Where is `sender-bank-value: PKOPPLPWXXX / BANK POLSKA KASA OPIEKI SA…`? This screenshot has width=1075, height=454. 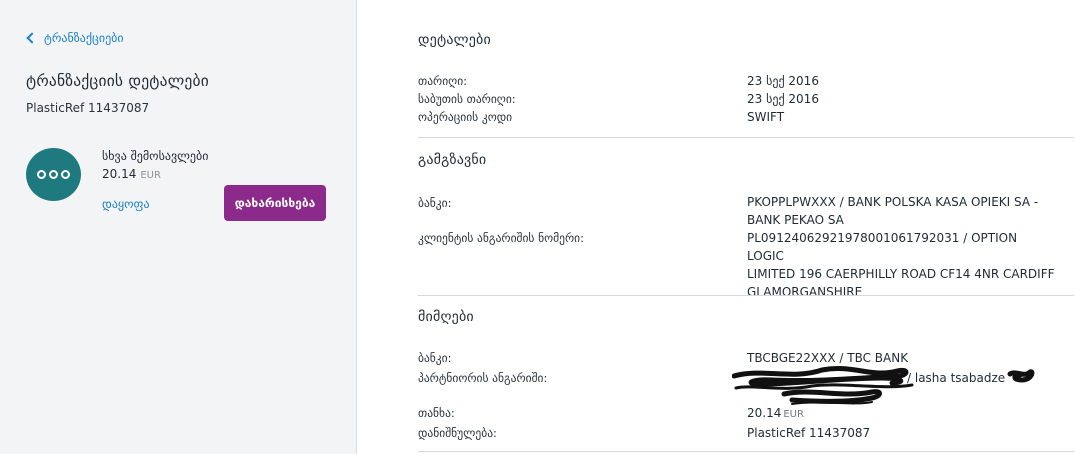 sender-bank-value: PKOPPLPWXXX / BANK POLSKA KASA OPIEKI SA… is located at coordinates (902, 211).